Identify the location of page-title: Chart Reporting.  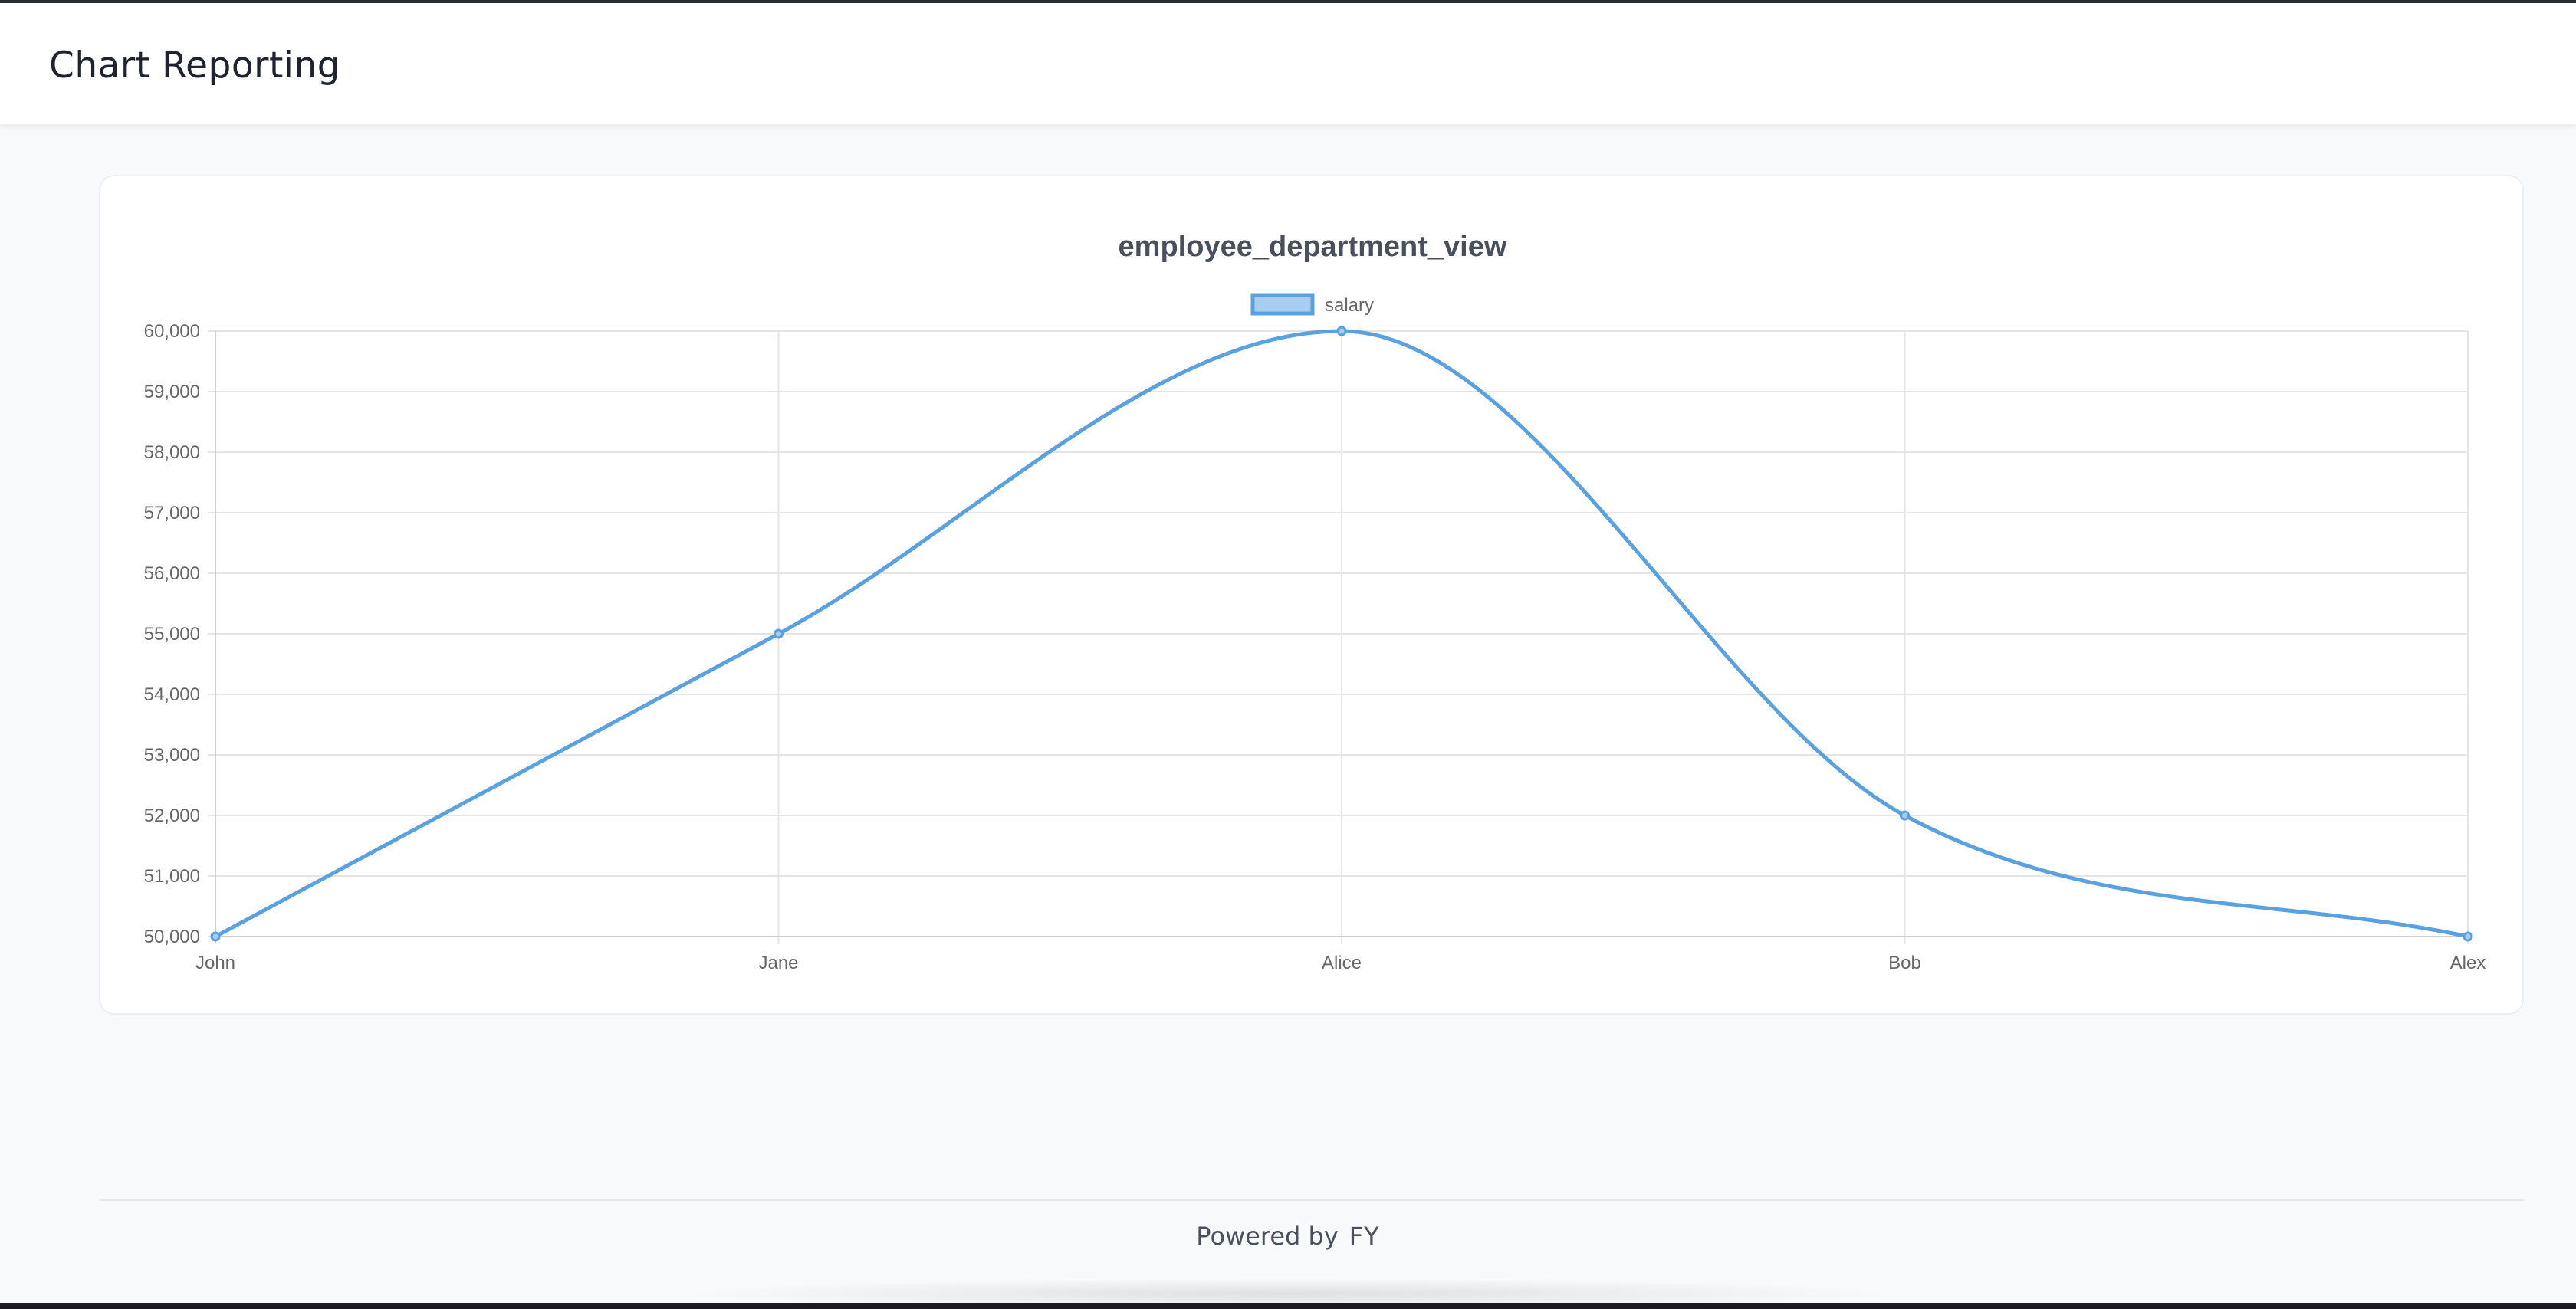
(195, 65).